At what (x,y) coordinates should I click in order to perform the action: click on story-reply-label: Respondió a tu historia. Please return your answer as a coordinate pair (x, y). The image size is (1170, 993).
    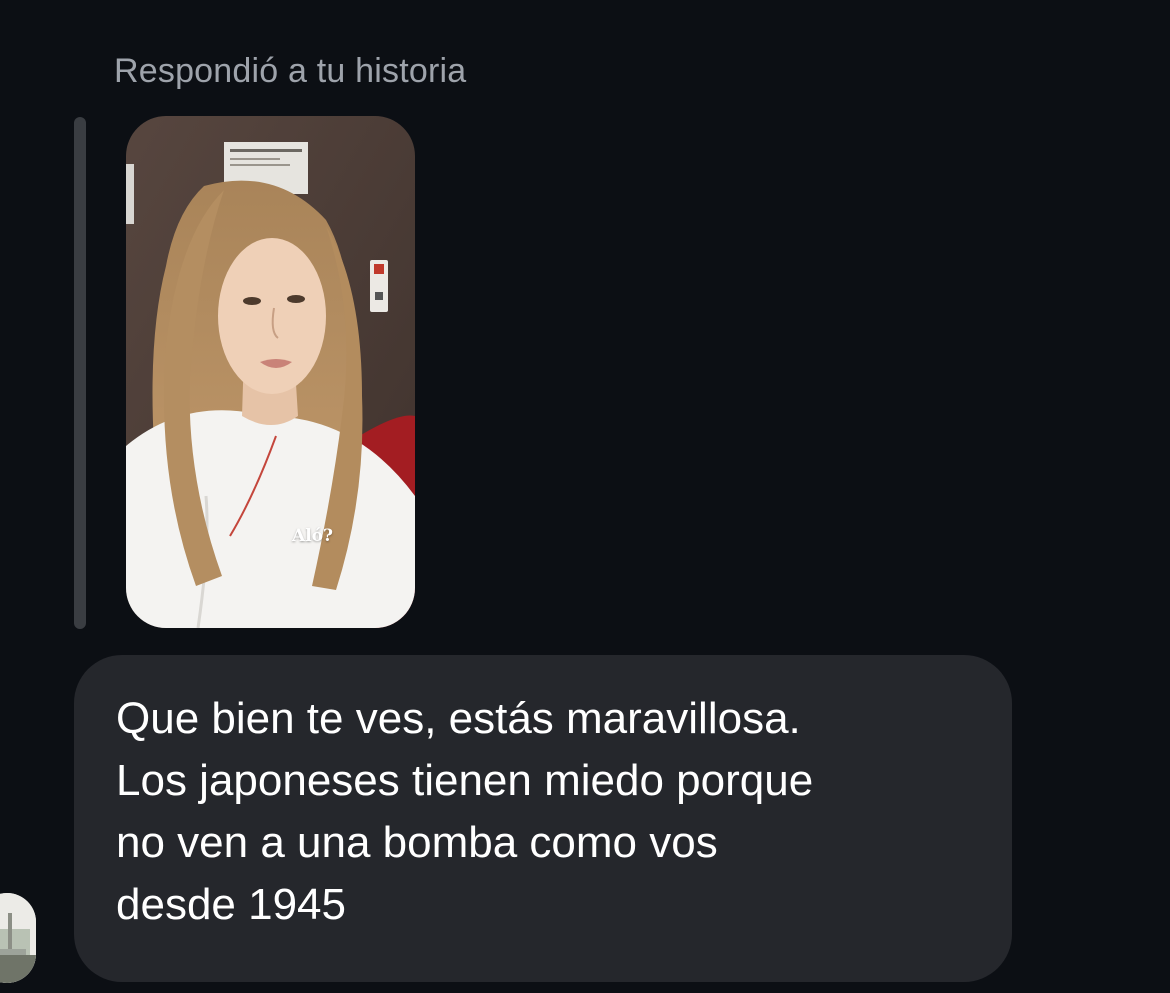
    Looking at the image, I should click on (290, 71).